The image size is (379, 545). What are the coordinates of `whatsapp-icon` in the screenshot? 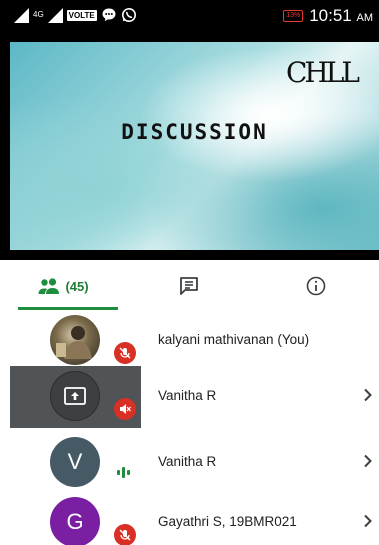 It's located at (128, 15).